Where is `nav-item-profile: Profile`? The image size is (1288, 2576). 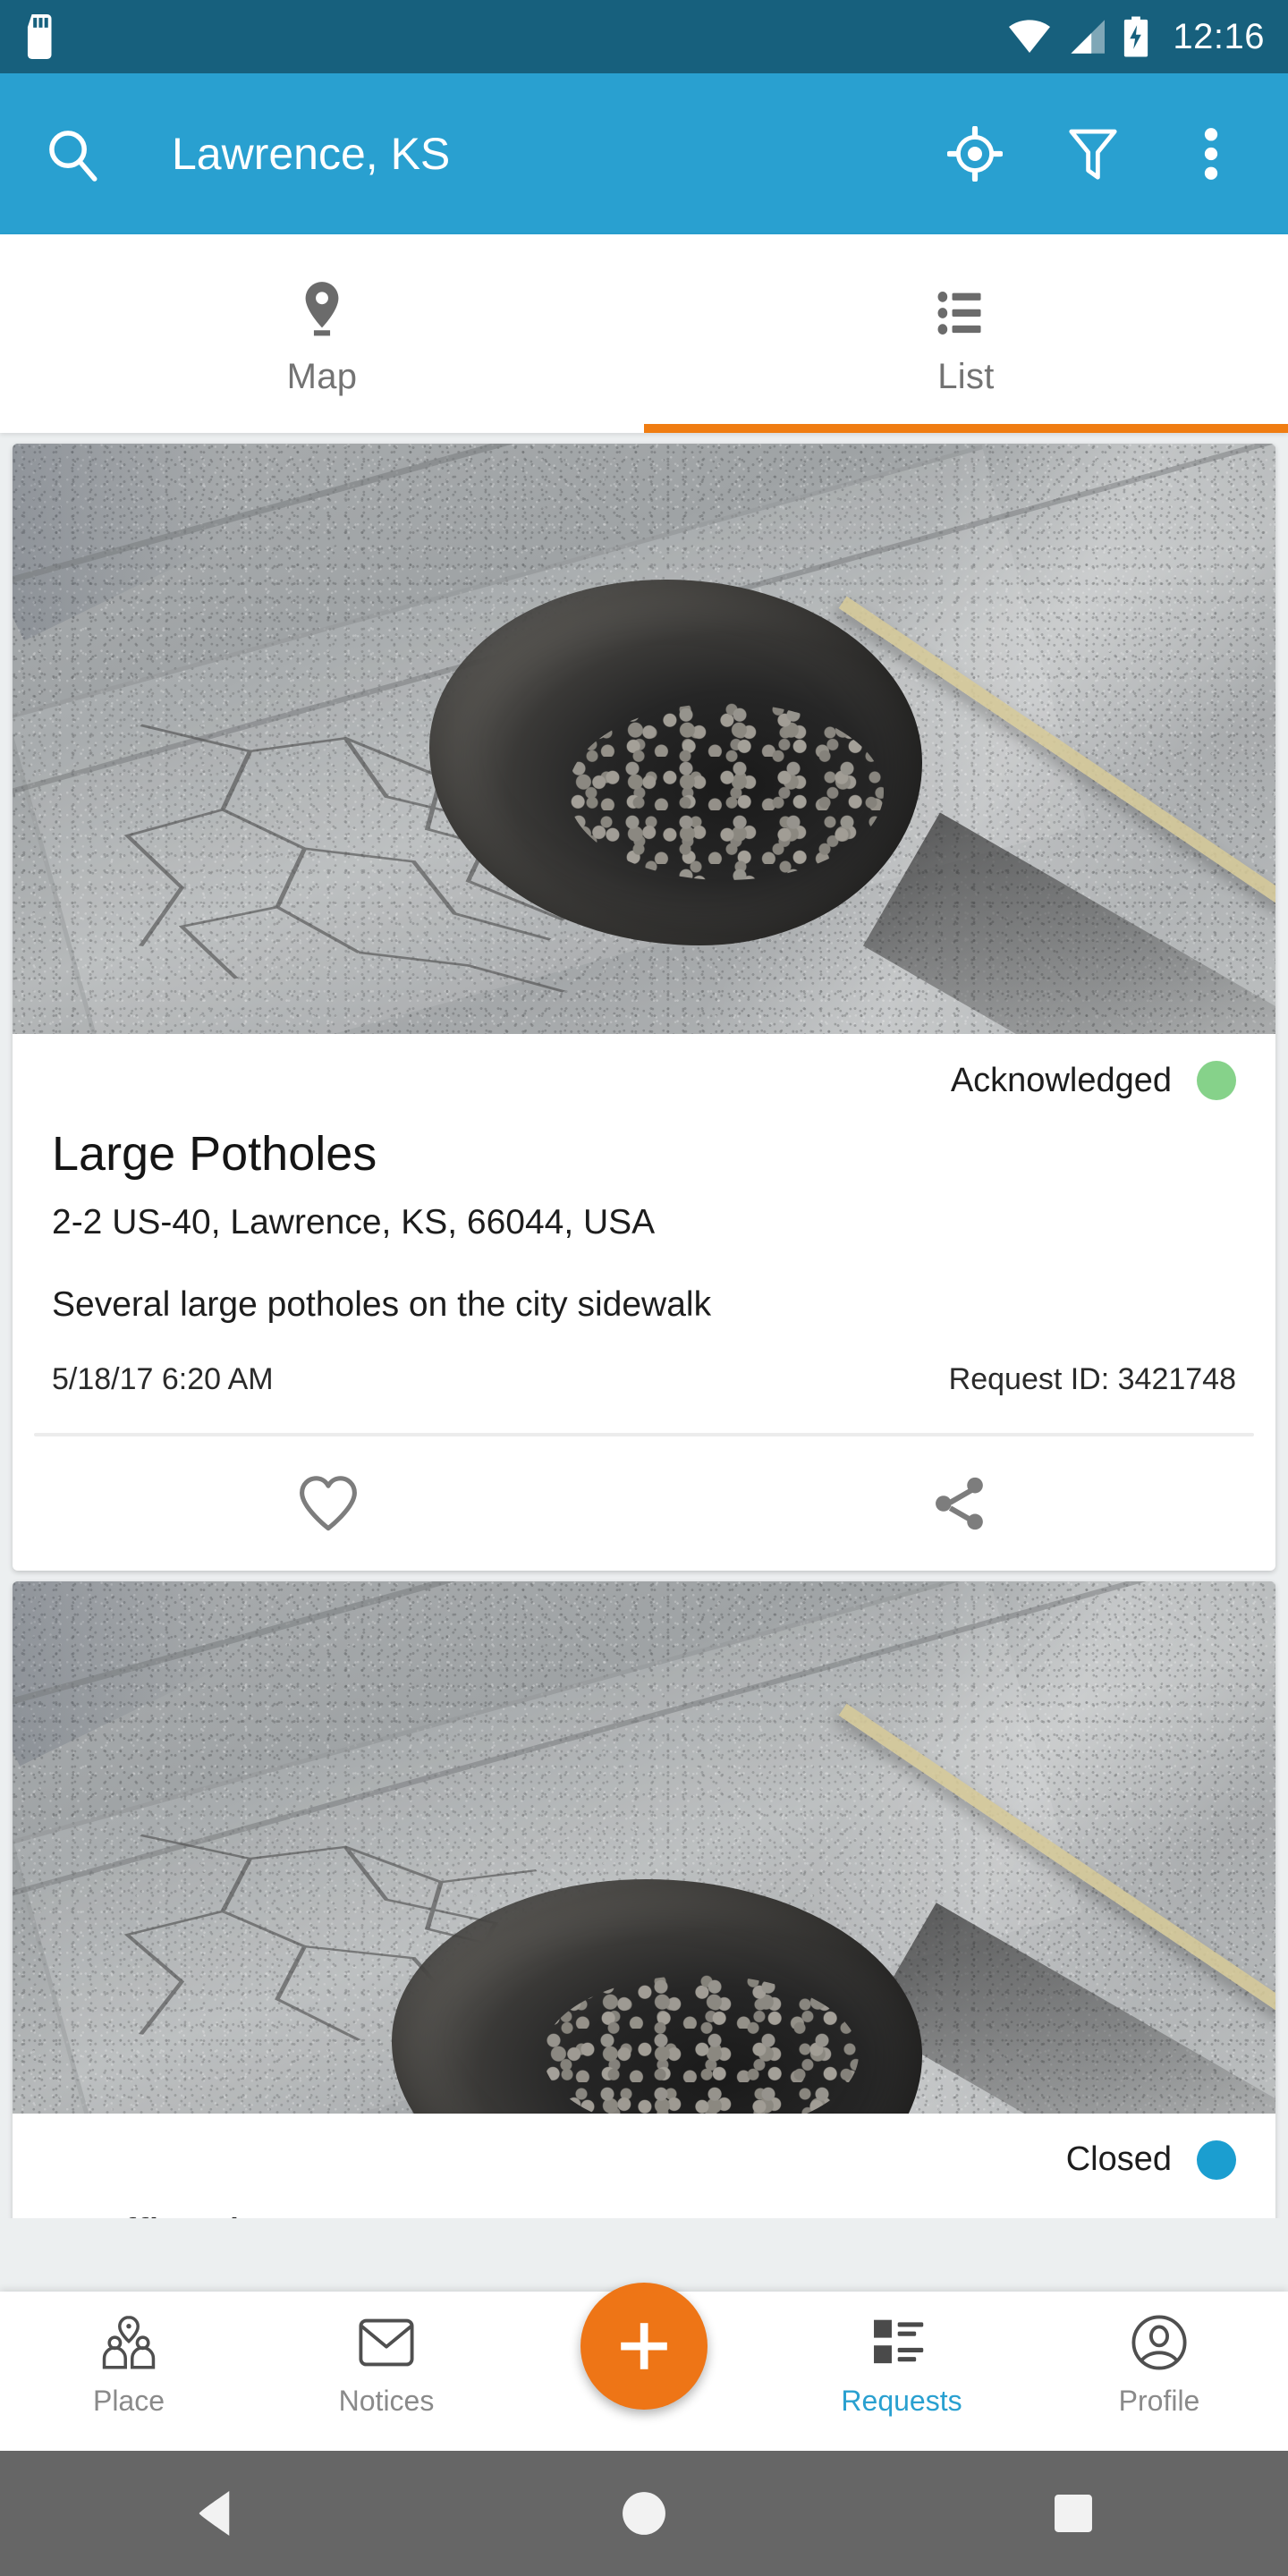 nav-item-profile: Profile is located at coordinates (1159, 2355).